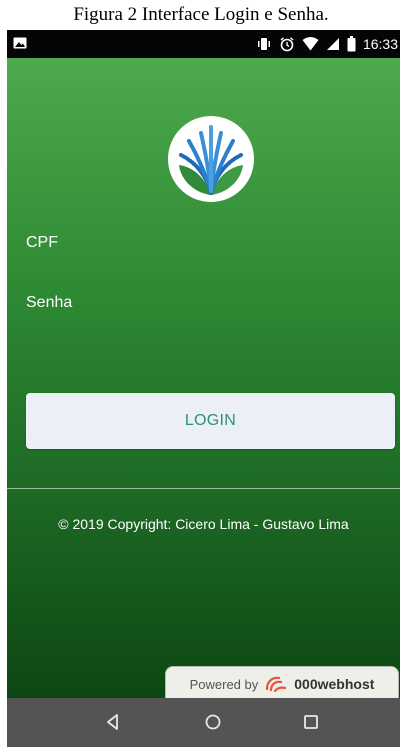  I want to click on alarm-icon, so click(287, 44).